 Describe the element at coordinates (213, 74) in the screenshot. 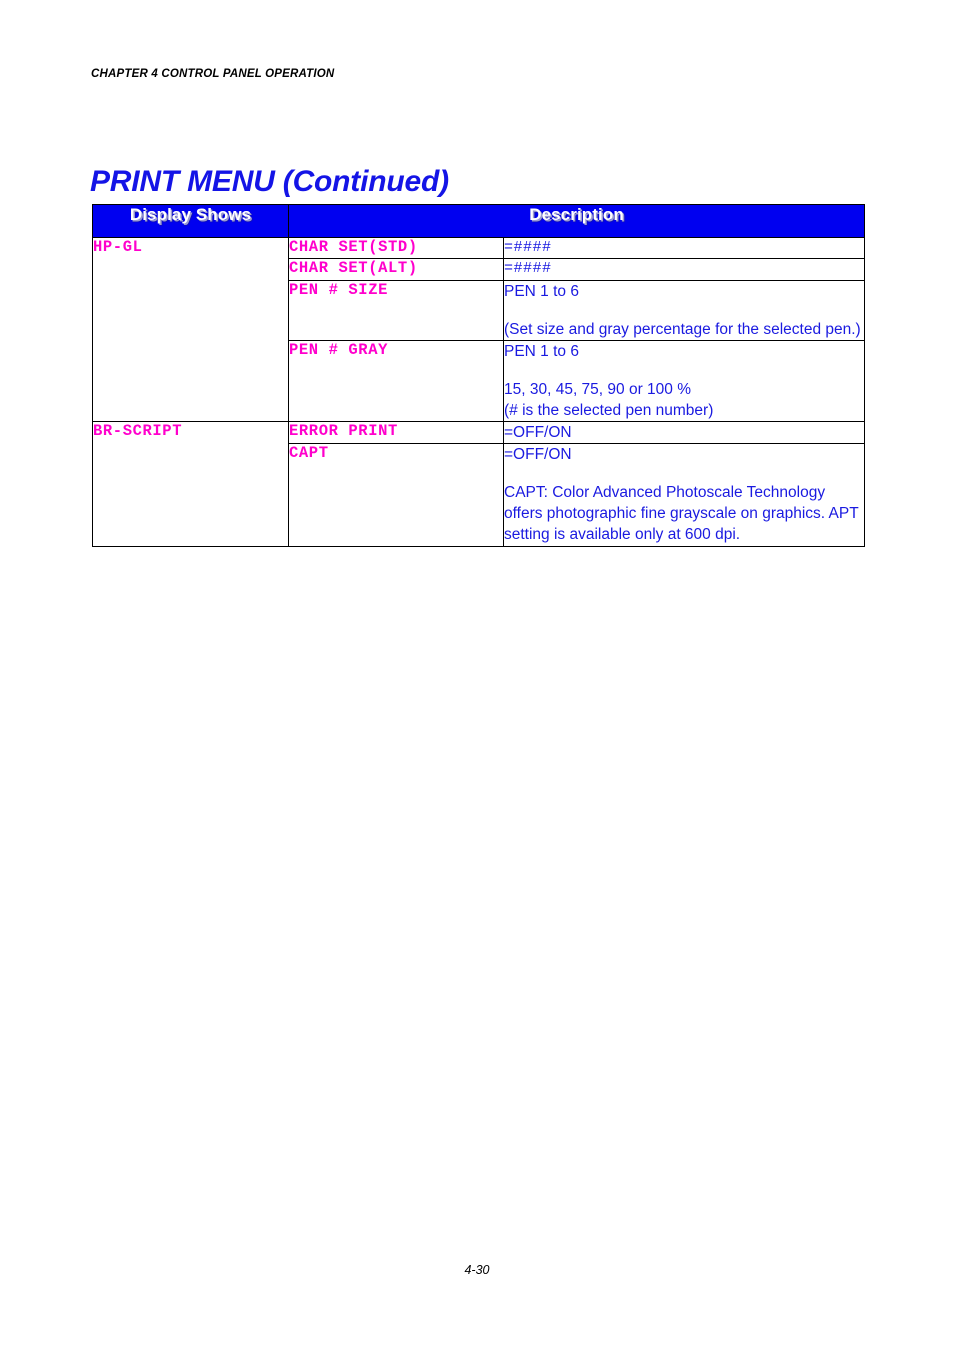

I see `chapter-running-header: CHAPTER 4 CONTROL PANEL OPERATION` at that location.